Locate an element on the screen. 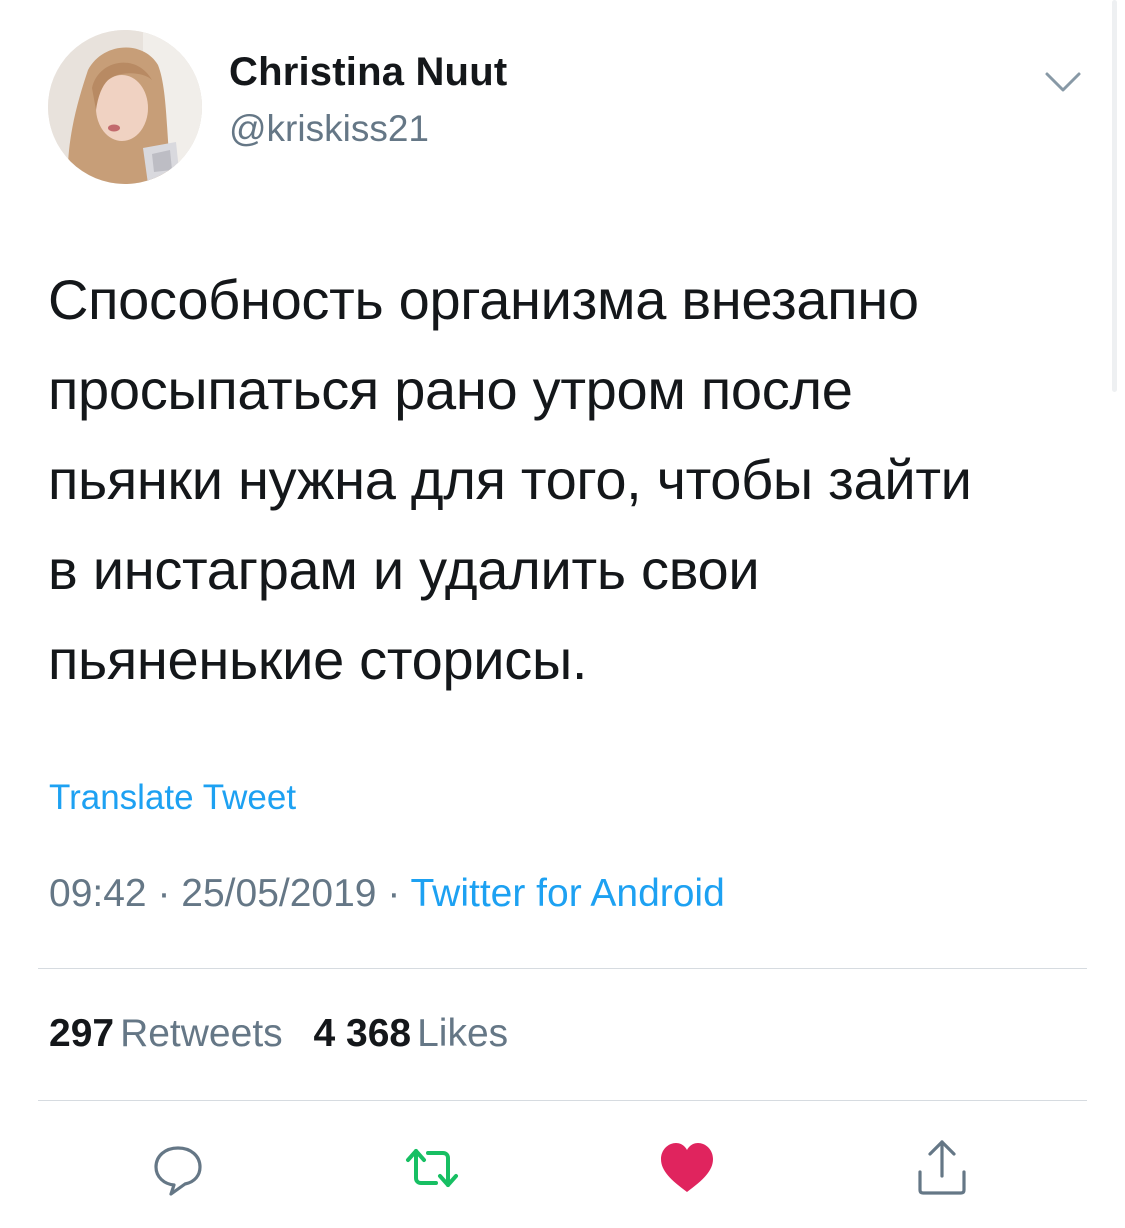  likes-count: 4 368 is located at coordinates (362, 1033).